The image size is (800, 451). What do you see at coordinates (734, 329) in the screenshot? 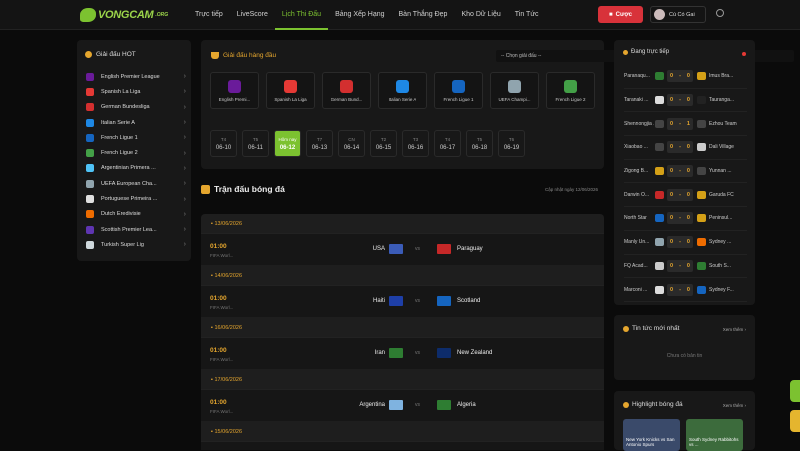
I see `news-see-more-link: Xem thêm ›` at bounding box center [734, 329].